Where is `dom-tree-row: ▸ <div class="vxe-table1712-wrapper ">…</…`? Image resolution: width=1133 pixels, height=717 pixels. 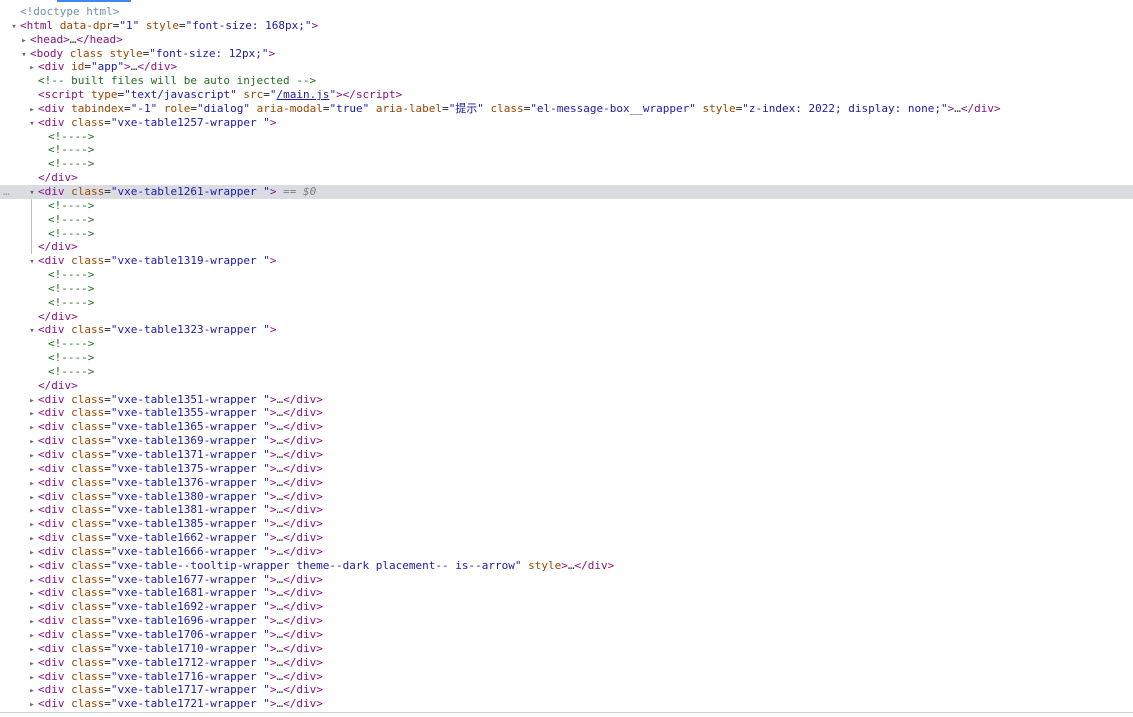 dom-tree-row: ▸ <div class="vxe-table1712-wrapper ">…</… is located at coordinates (566, 663).